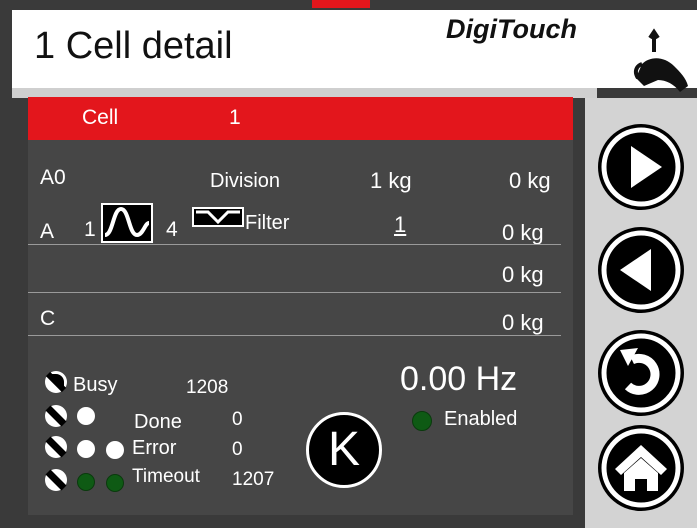  What do you see at coordinates (95, 385) in the screenshot?
I see `busy-label: Busy` at bounding box center [95, 385].